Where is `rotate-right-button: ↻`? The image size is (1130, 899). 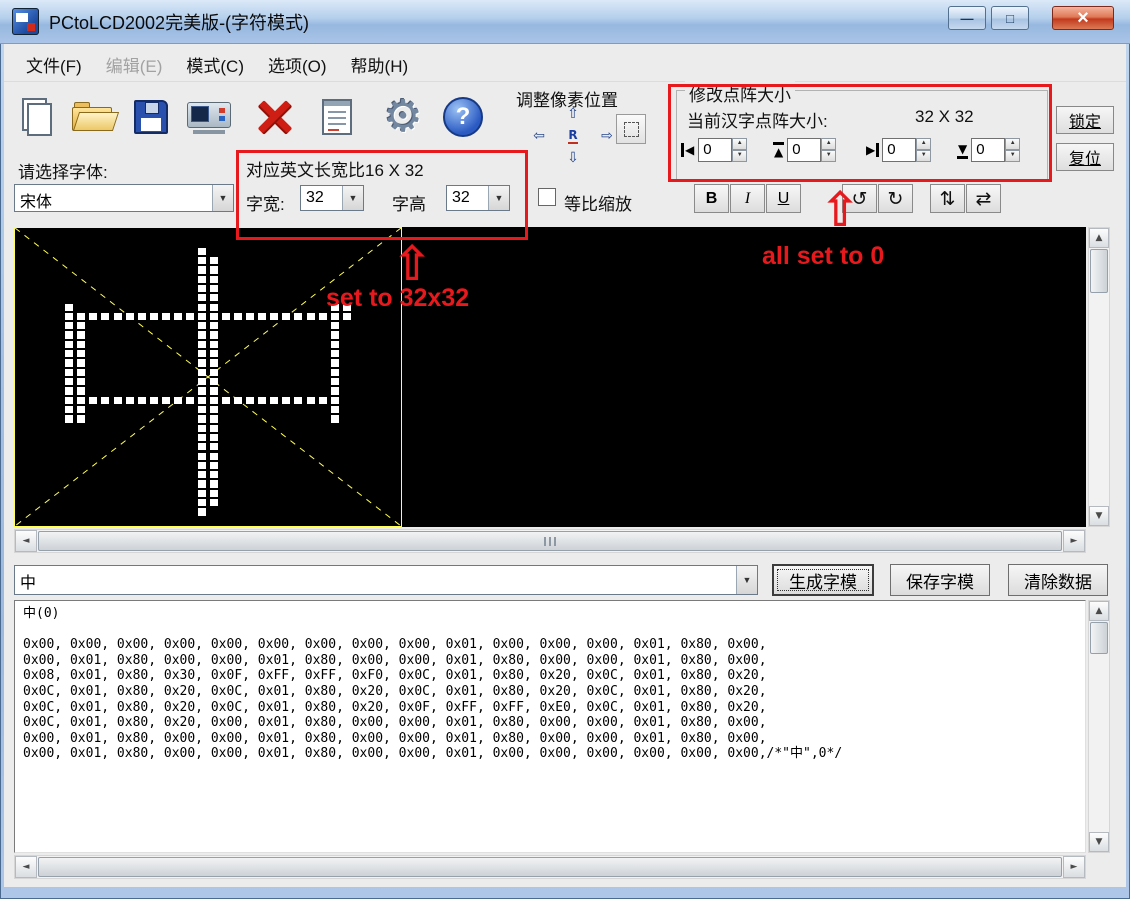 rotate-right-button: ↻ is located at coordinates (895, 198).